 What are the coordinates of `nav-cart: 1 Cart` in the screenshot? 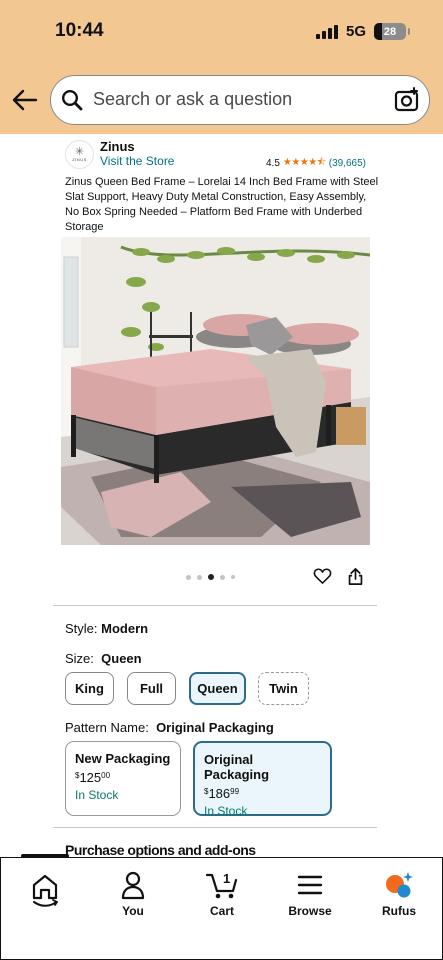 It's located at (222, 894).